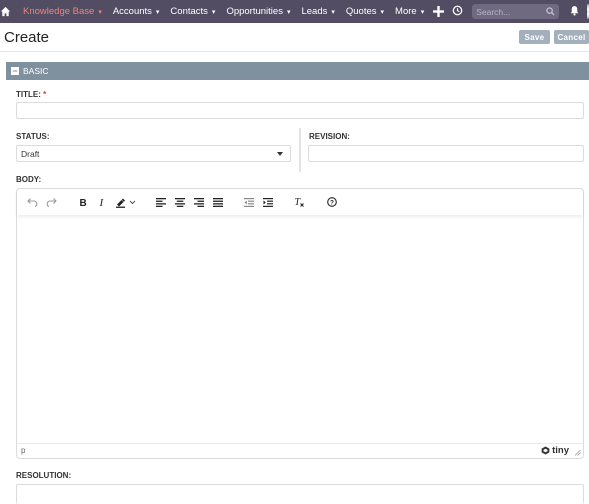 The image size is (589, 504). Describe the element at coordinates (300, 150) in the screenshot. I see `column-divider` at that location.